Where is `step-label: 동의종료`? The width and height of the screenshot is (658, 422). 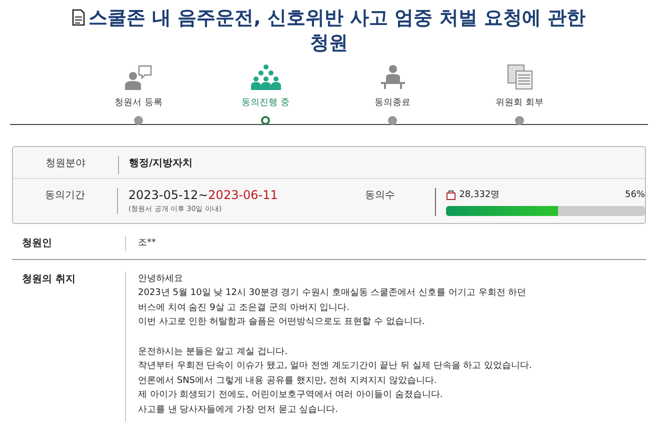 step-label: 동의종료 is located at coordinates (392, 103).